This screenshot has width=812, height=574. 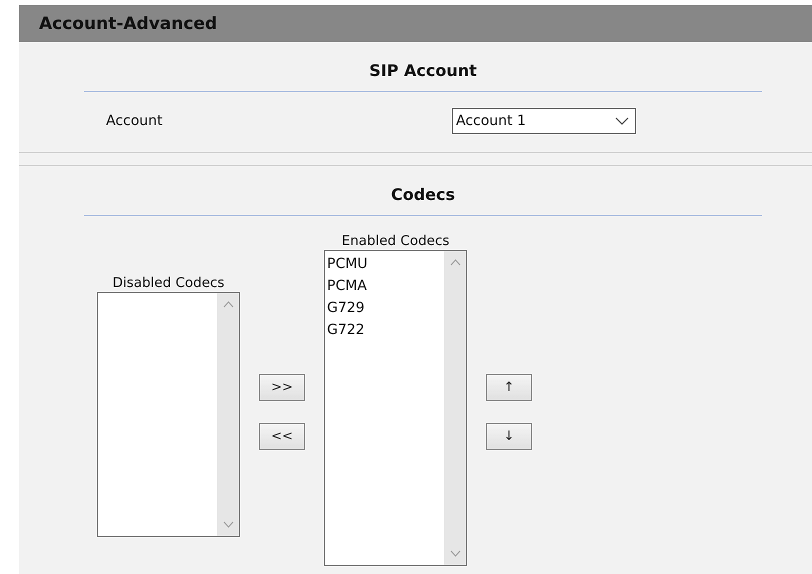 I want to click on page-title: Account-Advanced, so click(x=128, y=24).